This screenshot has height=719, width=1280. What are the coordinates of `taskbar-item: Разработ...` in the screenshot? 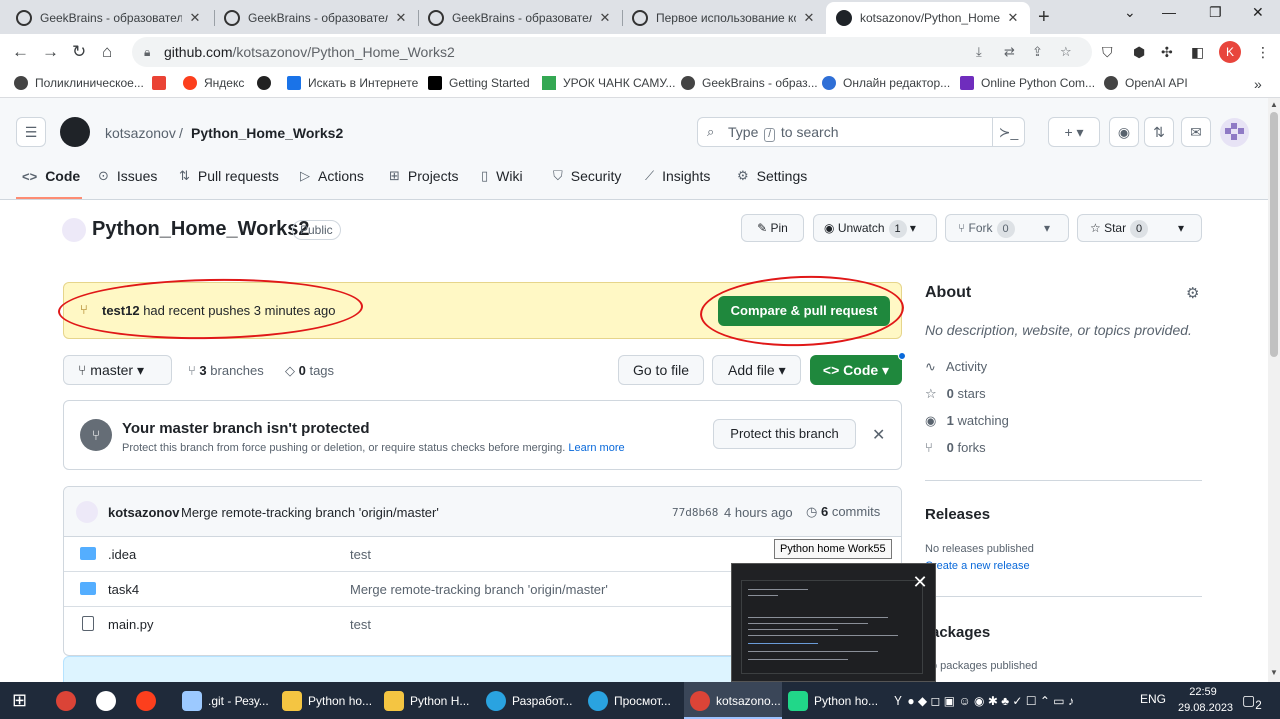 It's located at (532, 700).